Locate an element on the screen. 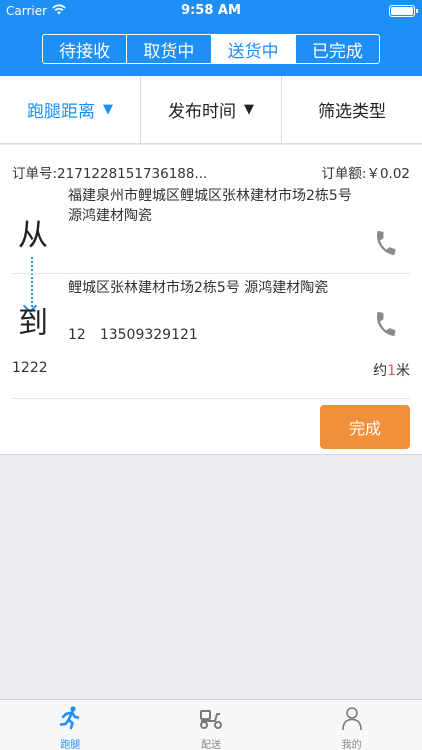 This screenshot has height=750, width=422. complete-button: 完成 is located at coordinates (365, 427).